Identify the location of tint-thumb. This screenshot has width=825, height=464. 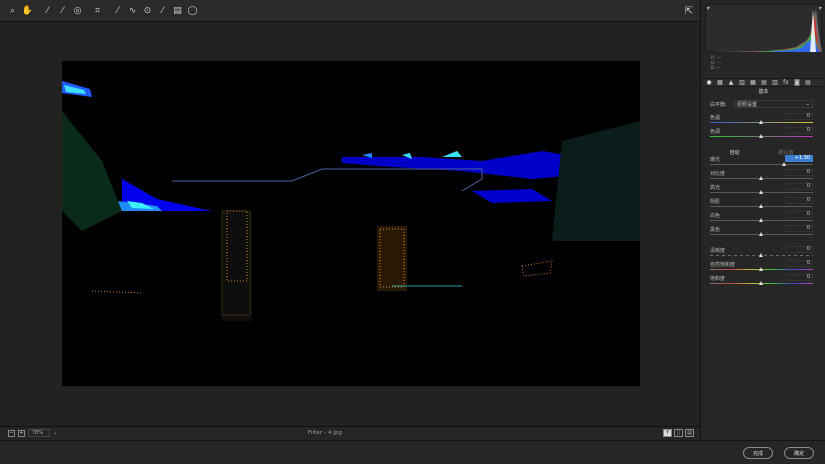
(761, 136).